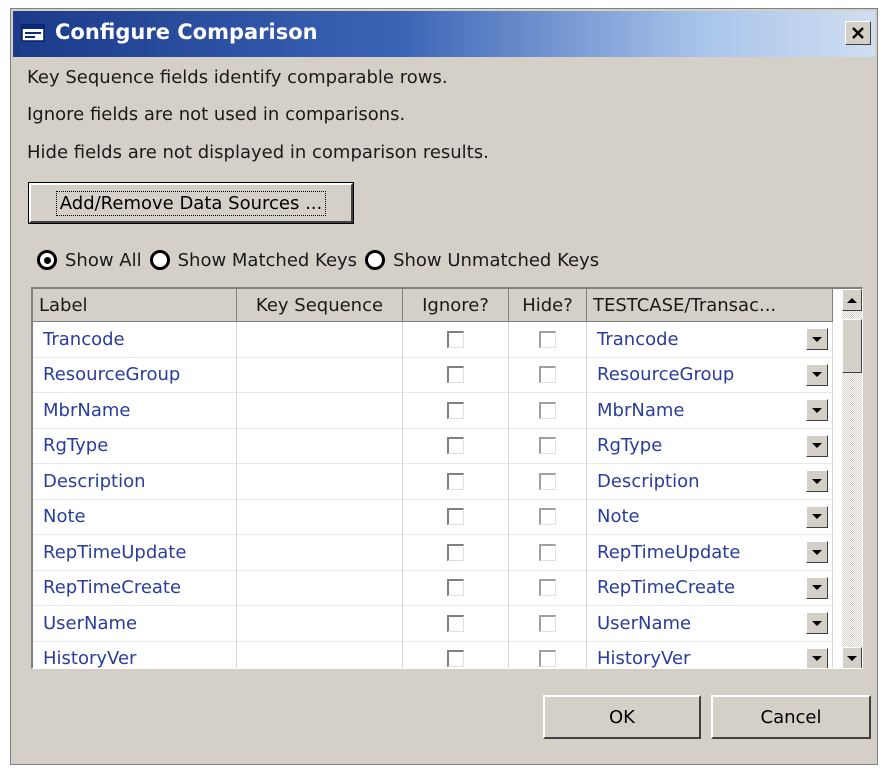 This screenshot has height=768, width=883. I want to click on table-row: ResourceGroup ResourceGroup, so click(438, 375).